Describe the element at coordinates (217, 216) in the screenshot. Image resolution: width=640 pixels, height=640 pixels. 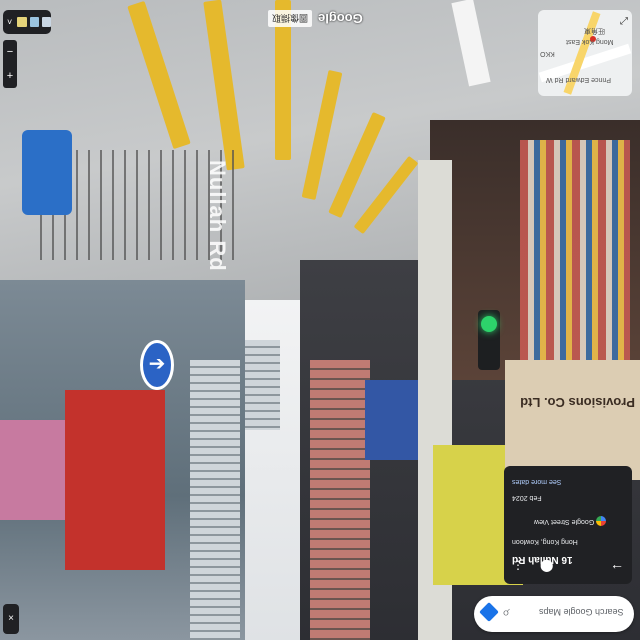
I see `road-name-label: Nullah Rd` at that location.